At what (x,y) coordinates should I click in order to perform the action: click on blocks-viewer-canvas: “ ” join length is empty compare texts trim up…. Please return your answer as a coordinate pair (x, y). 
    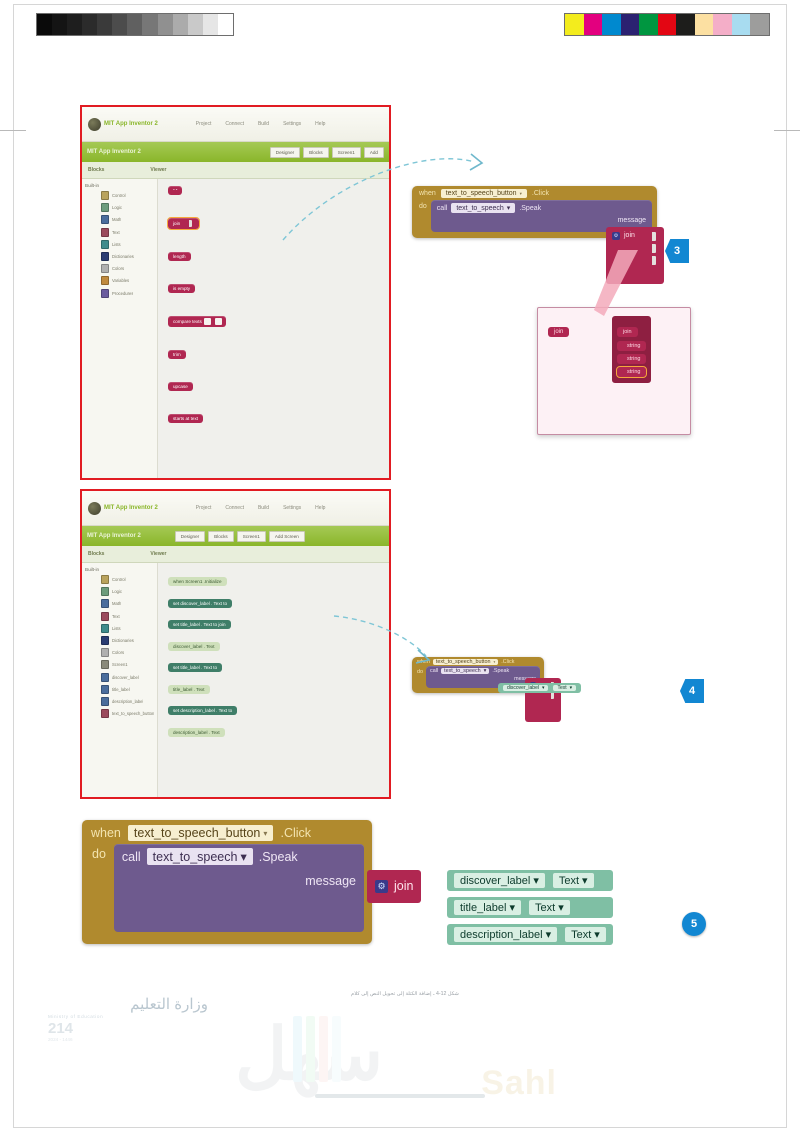
    Looking at the image, I should click on (273, 328).